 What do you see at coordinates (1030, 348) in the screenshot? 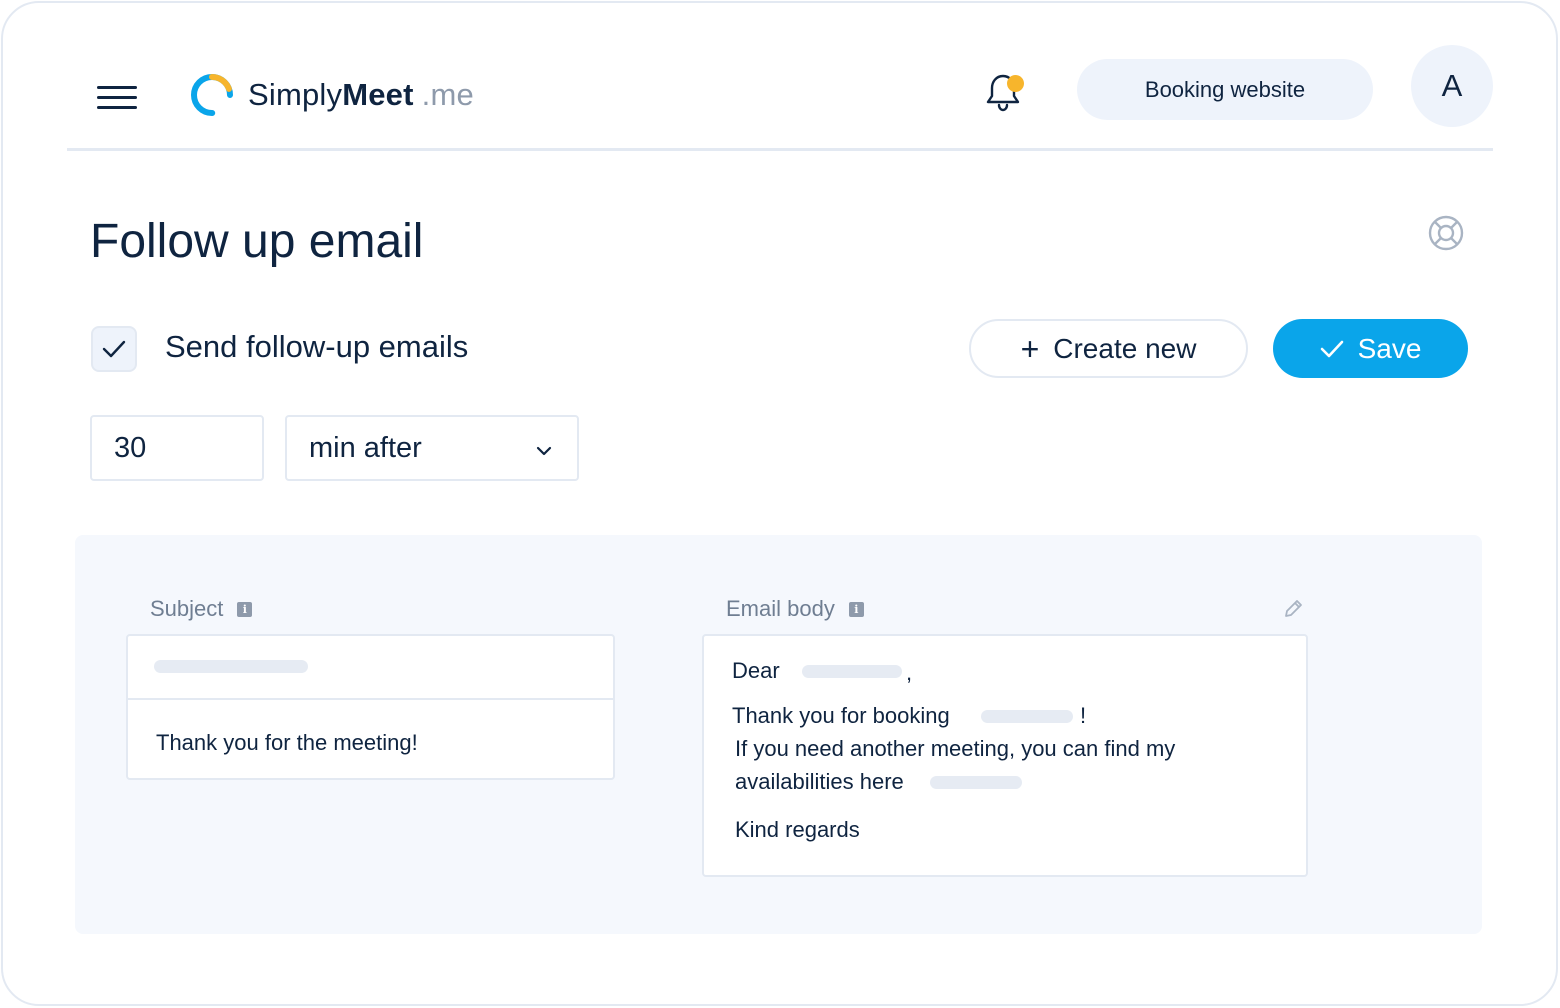
I see `plus-icon: +` at bounding box center [1030, 348].